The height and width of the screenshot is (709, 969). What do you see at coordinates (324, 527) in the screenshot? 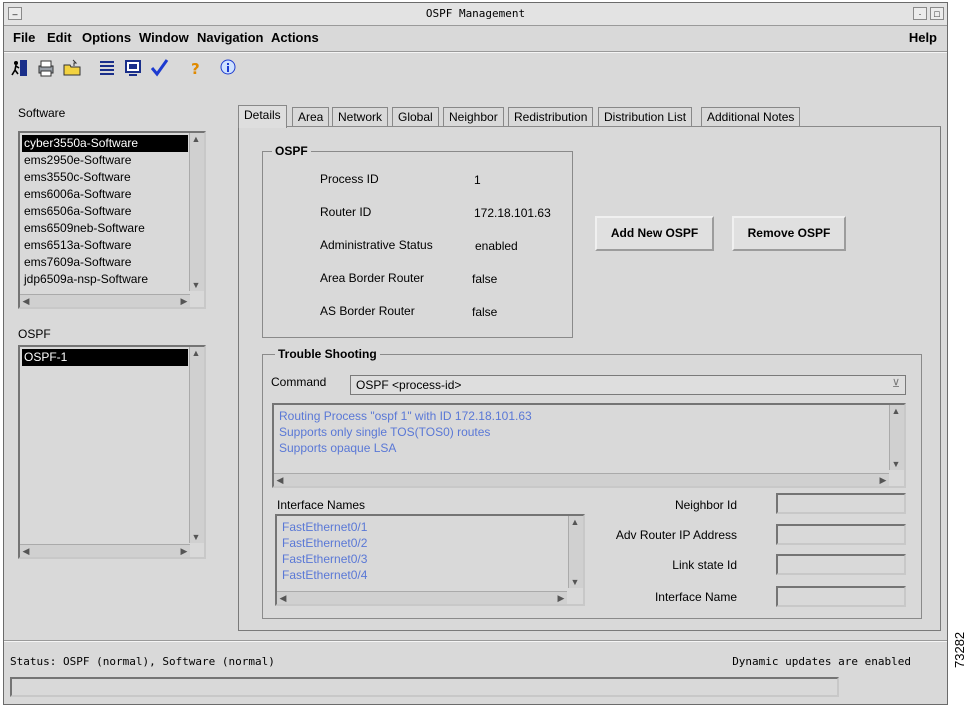
I see `interface-list-item: FastEthernet0/1` at bounding box center [324, 527].